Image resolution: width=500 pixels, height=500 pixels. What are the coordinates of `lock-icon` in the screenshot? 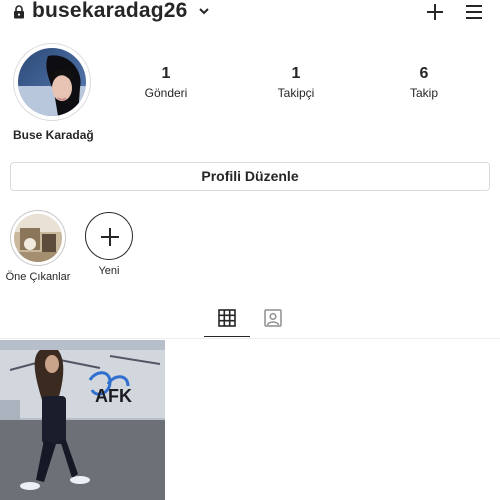 It's located at (19, 12).